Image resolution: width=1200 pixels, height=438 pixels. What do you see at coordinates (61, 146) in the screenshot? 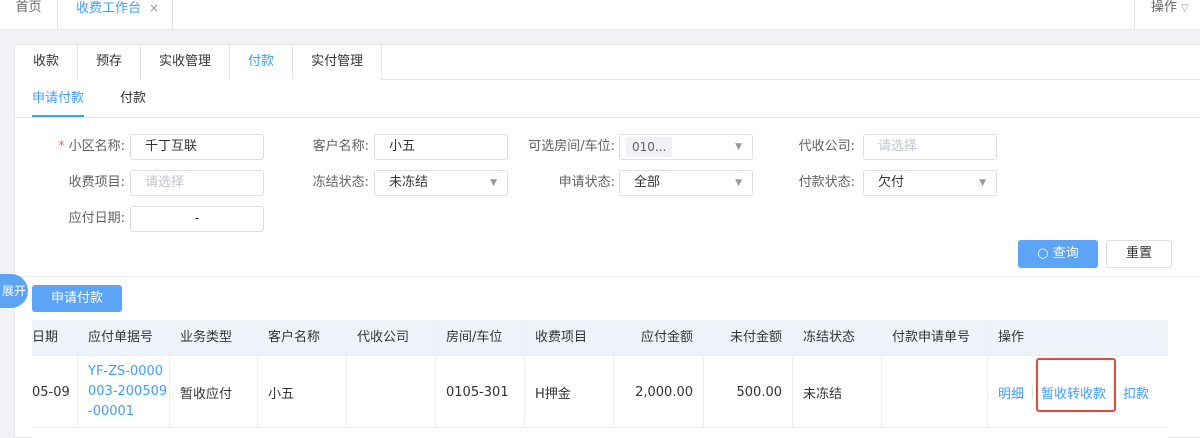
I see `required-mark: *` at bounding box center [61, 146].